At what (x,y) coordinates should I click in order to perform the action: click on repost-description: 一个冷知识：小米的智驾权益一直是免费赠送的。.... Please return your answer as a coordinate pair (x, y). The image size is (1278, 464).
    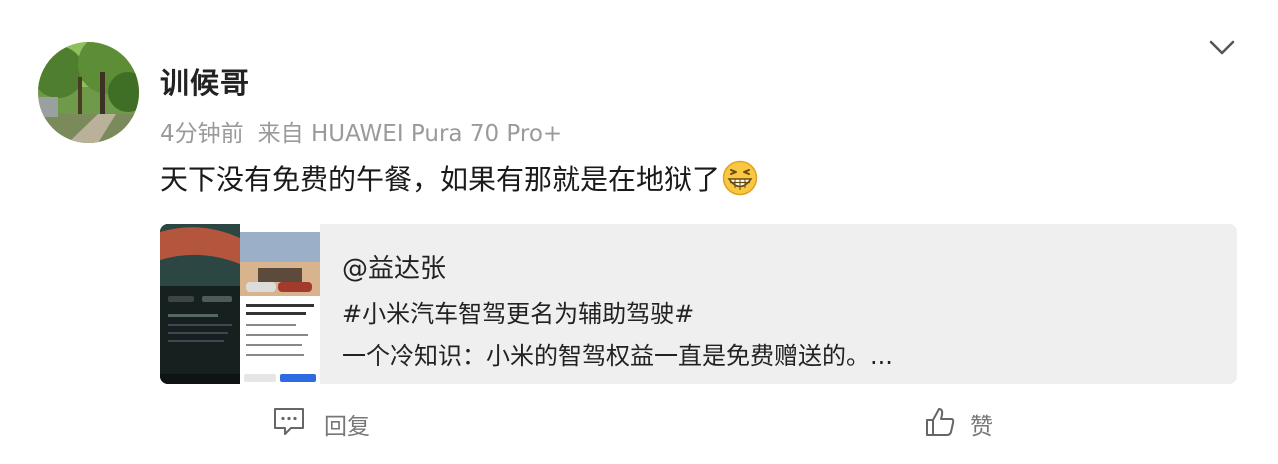
    Looking at the image, I should click on (617, 356).